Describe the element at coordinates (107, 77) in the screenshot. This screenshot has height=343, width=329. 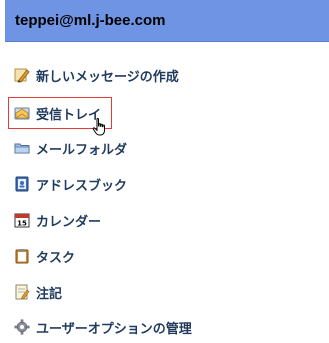
I see `menu-item-label: 新しいメッセージの作成` at that location.